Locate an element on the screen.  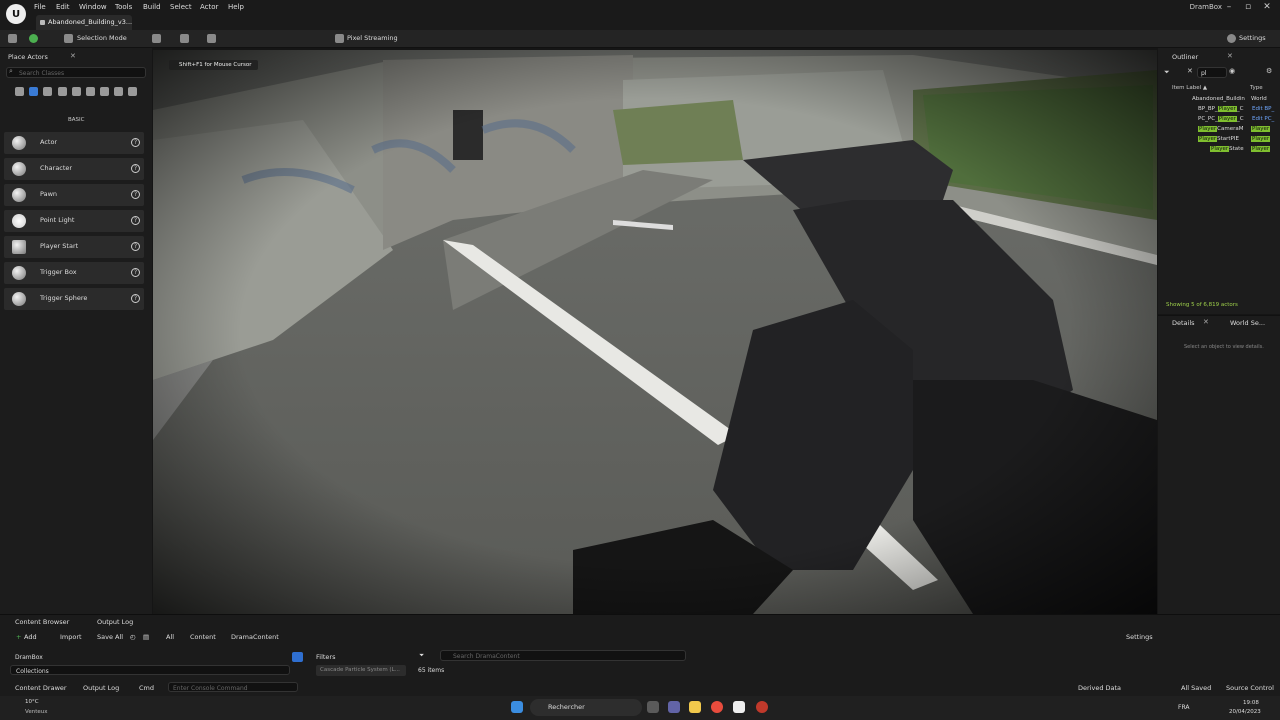
filter-icon: ⏷ is located at coordinates (1167, 72).